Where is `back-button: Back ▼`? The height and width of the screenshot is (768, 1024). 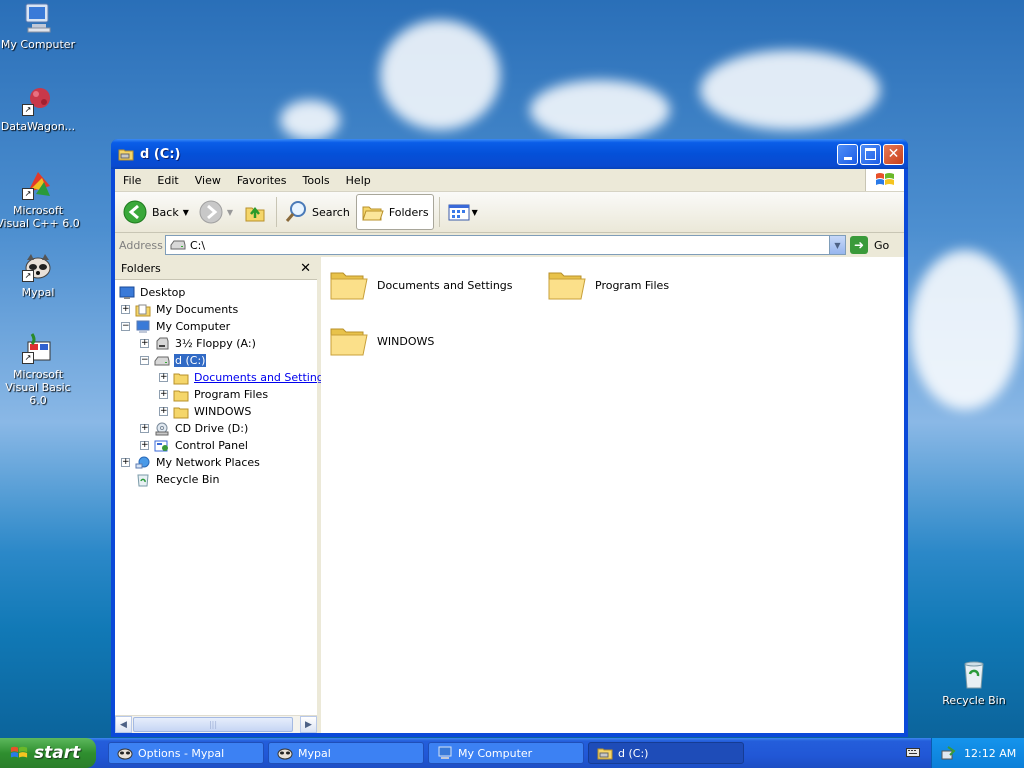
back-button: Back ▼ is located at coordinates (156, 212).